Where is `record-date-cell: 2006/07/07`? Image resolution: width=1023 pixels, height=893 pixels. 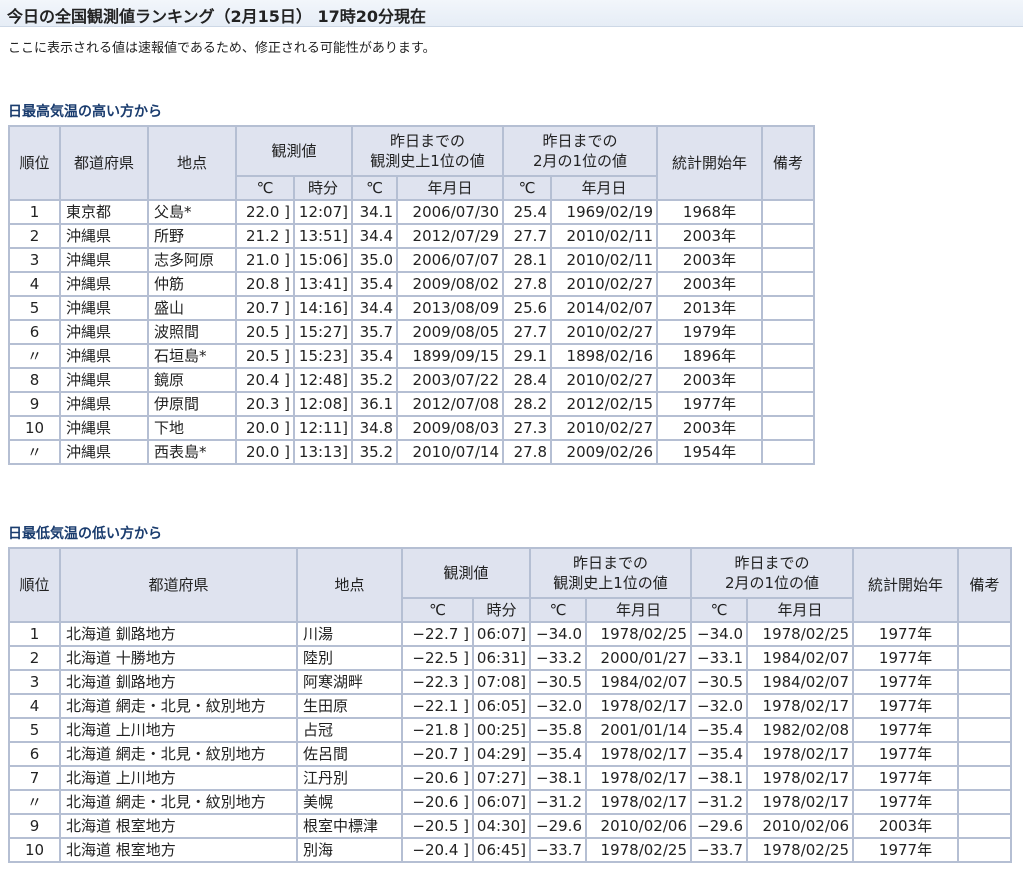
record-date-cell: 2006/07/07 is located at coordinates (450, 260).